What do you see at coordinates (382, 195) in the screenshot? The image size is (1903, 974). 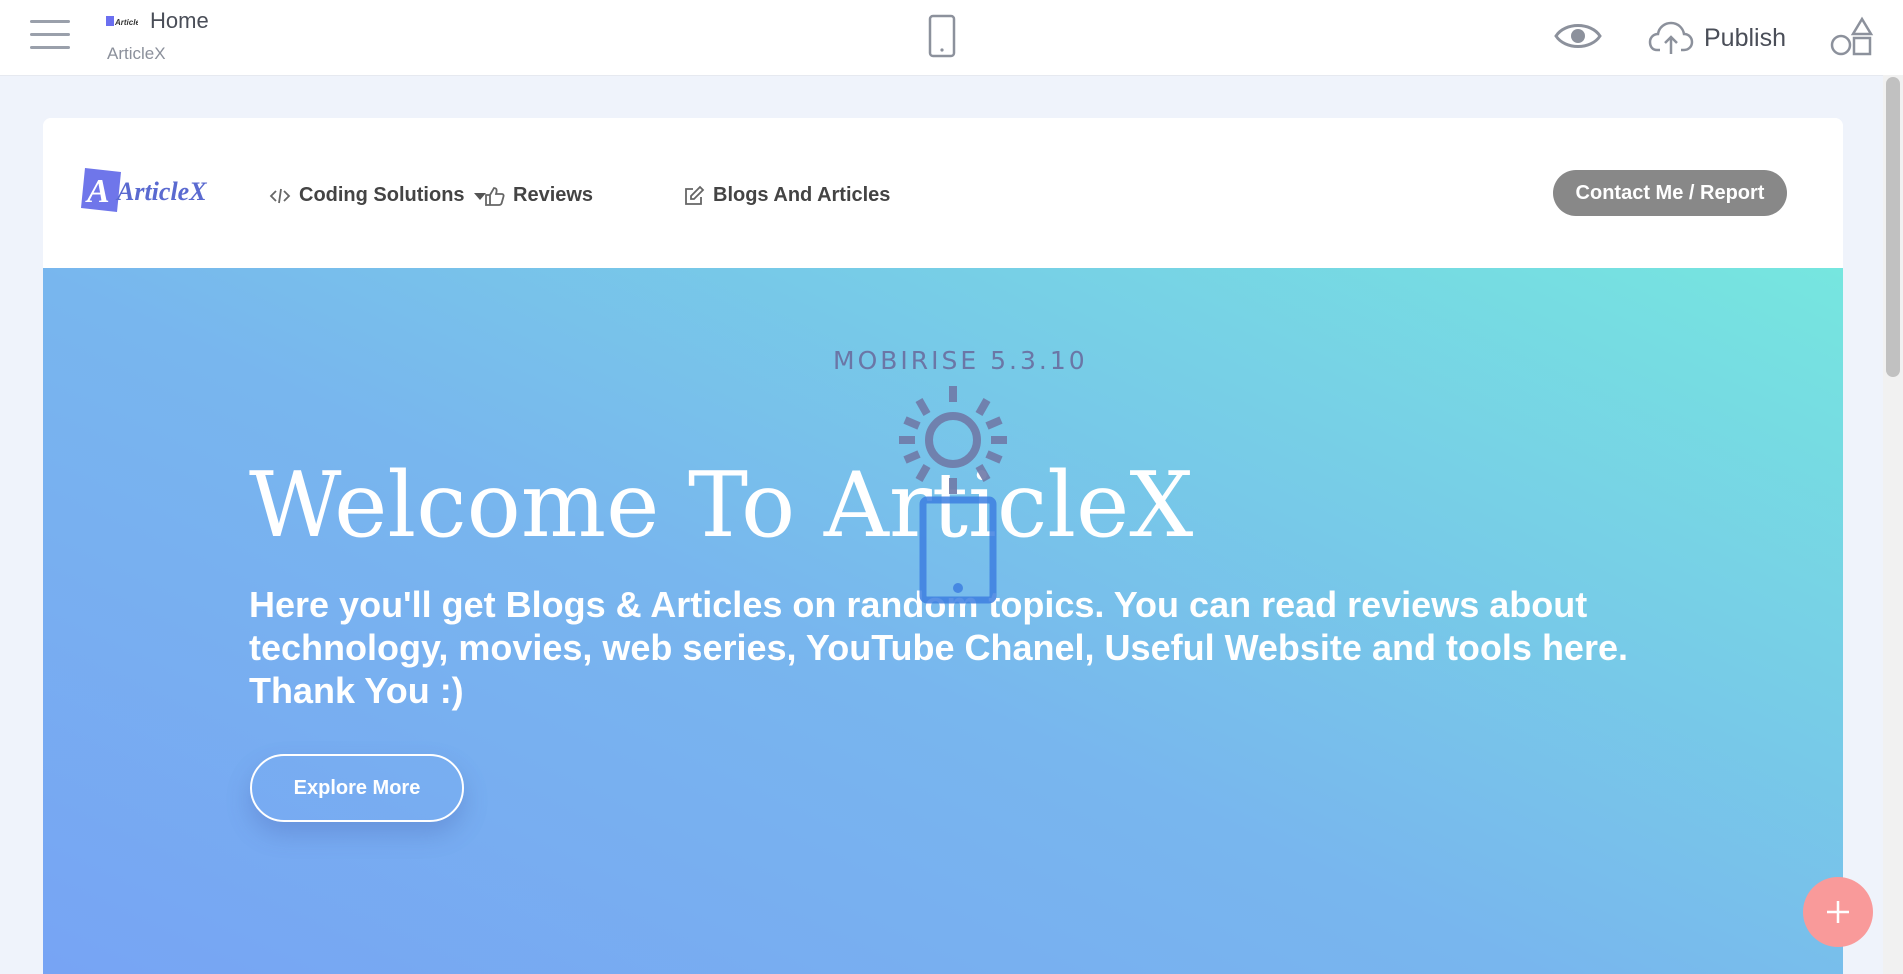 I see `nav-coding-solutions-label: Coding Solutions` at bounding box center [382, 195].